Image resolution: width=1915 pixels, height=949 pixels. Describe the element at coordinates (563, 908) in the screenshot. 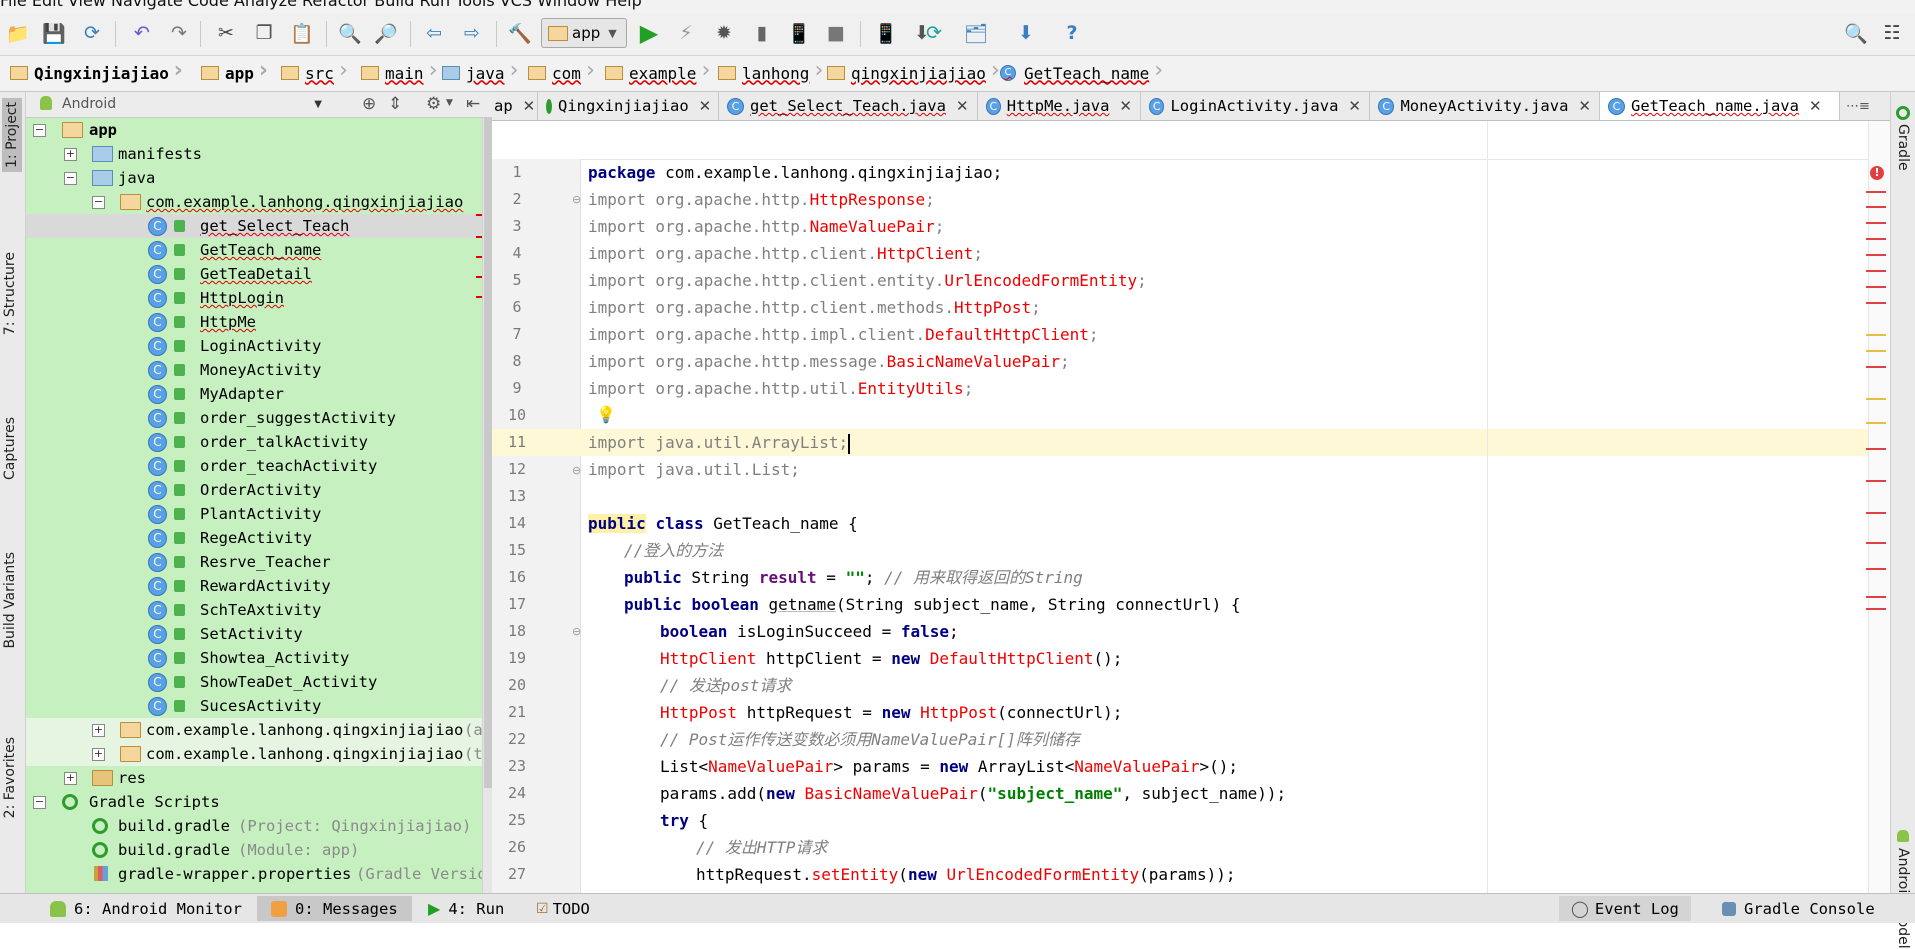

I see `tab-todo: ☑ TODO` at that location.